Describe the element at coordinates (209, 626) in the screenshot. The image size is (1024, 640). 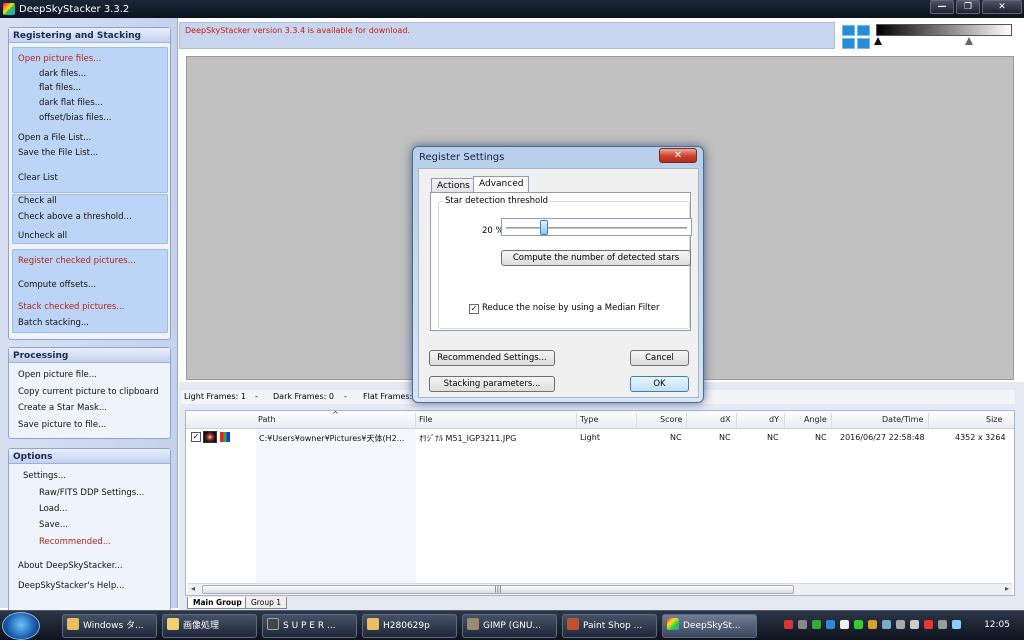
I see `taskbar-item-image-processing: 画像処理` at that location.